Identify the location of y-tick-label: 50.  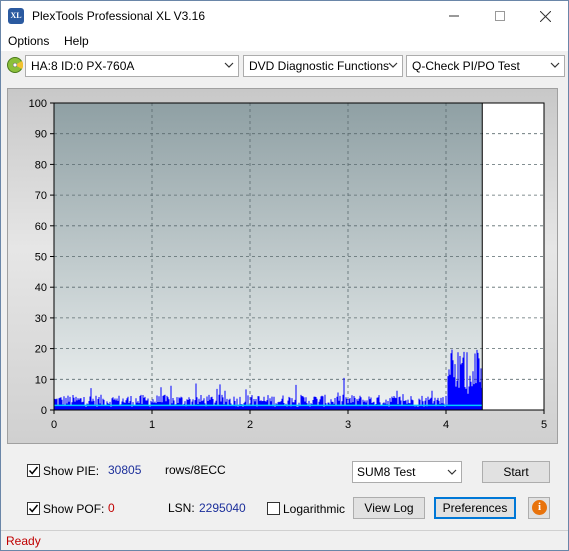
(41, 258).